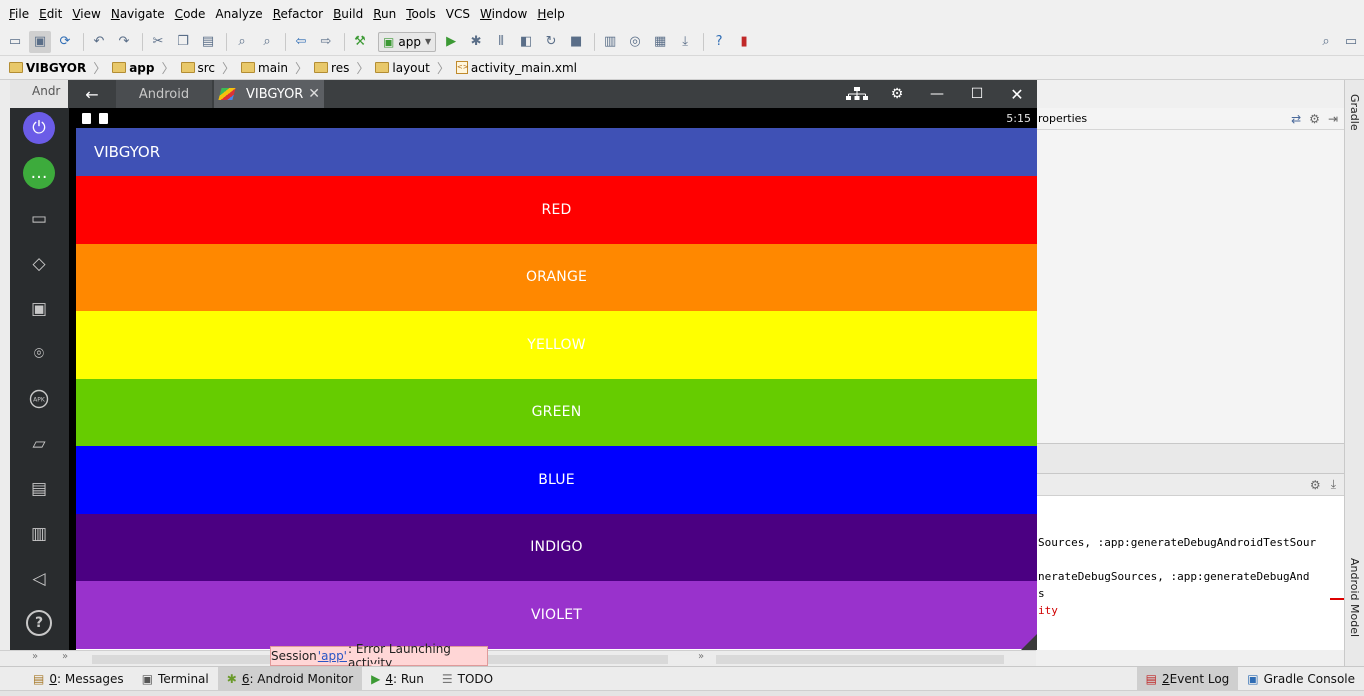 The image size is (1364, 696). Describe the element at coordinates (1333, 119) in the screenshot. I see `pin-icon: ⇥` at that location.